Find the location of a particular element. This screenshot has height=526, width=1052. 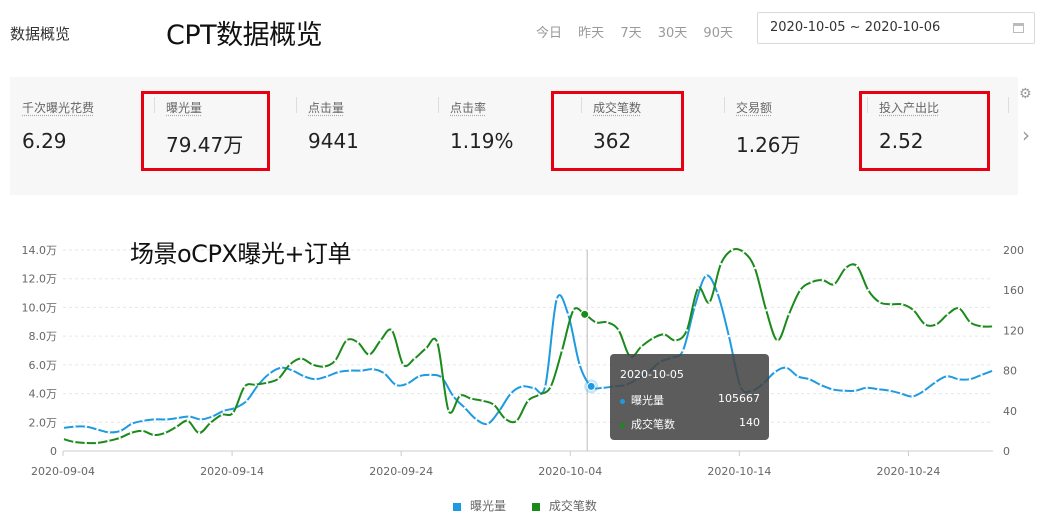

tab-7days: 7天 is located at coordinates (630, 33).